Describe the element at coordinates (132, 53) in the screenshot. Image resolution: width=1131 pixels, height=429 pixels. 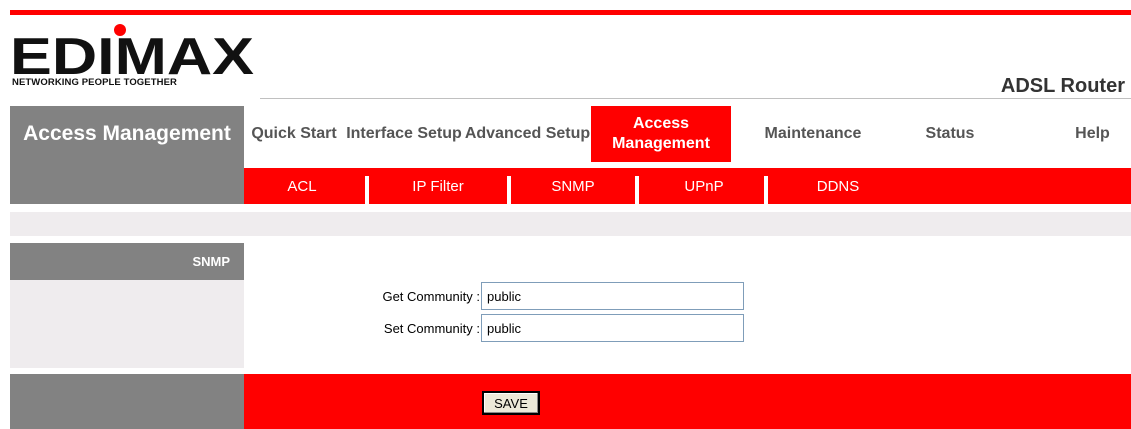
I see `svg-text: EDIMAX` at that location.